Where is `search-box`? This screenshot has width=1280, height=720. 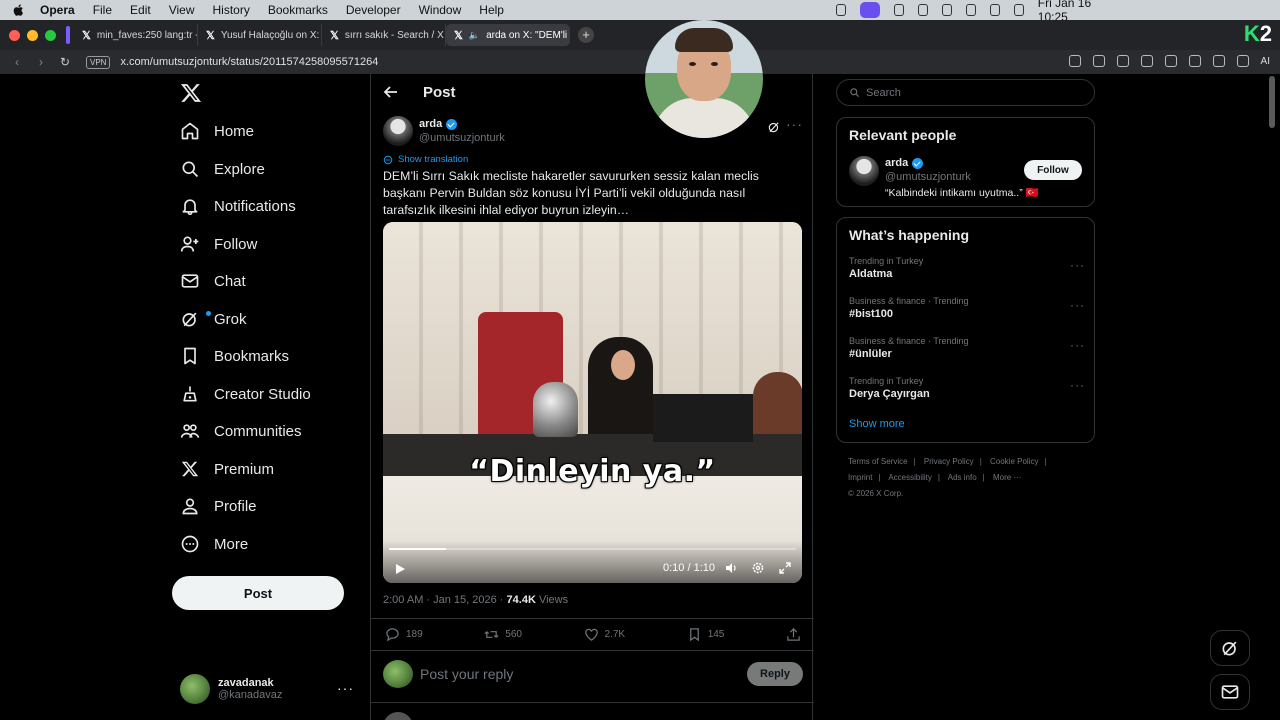
search-box is located at coordinates (965, 92).